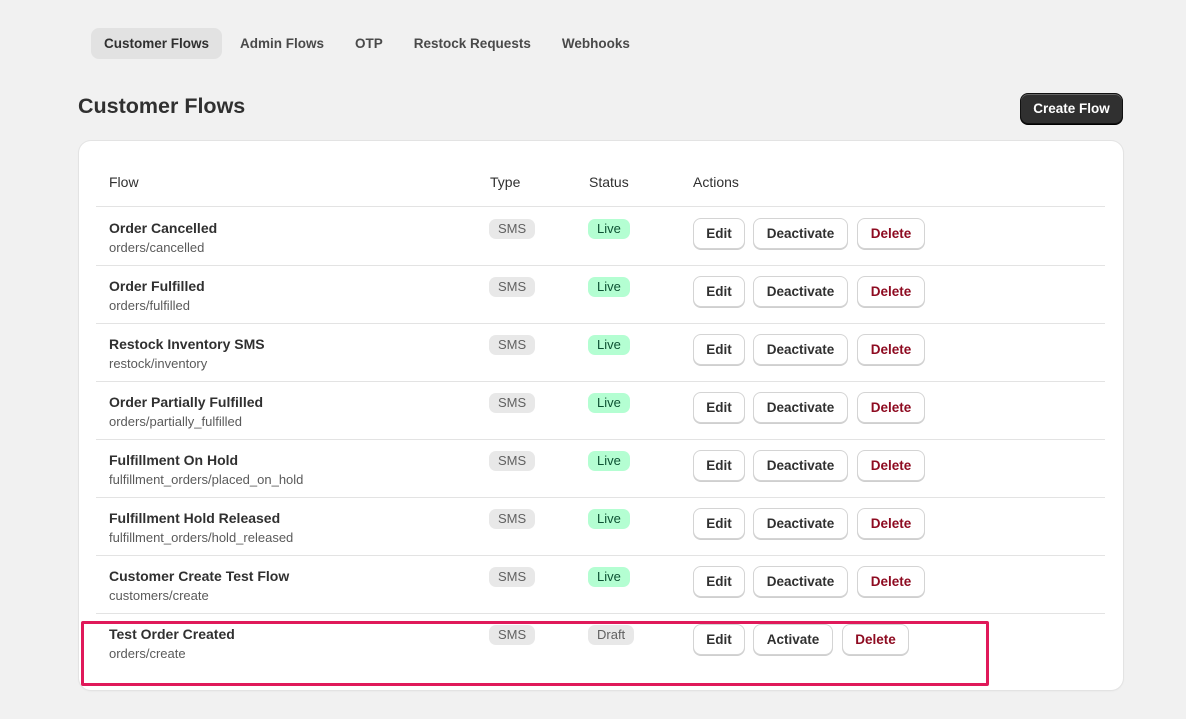  What do you see at coordinates (716, 182) in the screenshot?
I see `column-header-actions: Actions` at bounding box center [716, 182].